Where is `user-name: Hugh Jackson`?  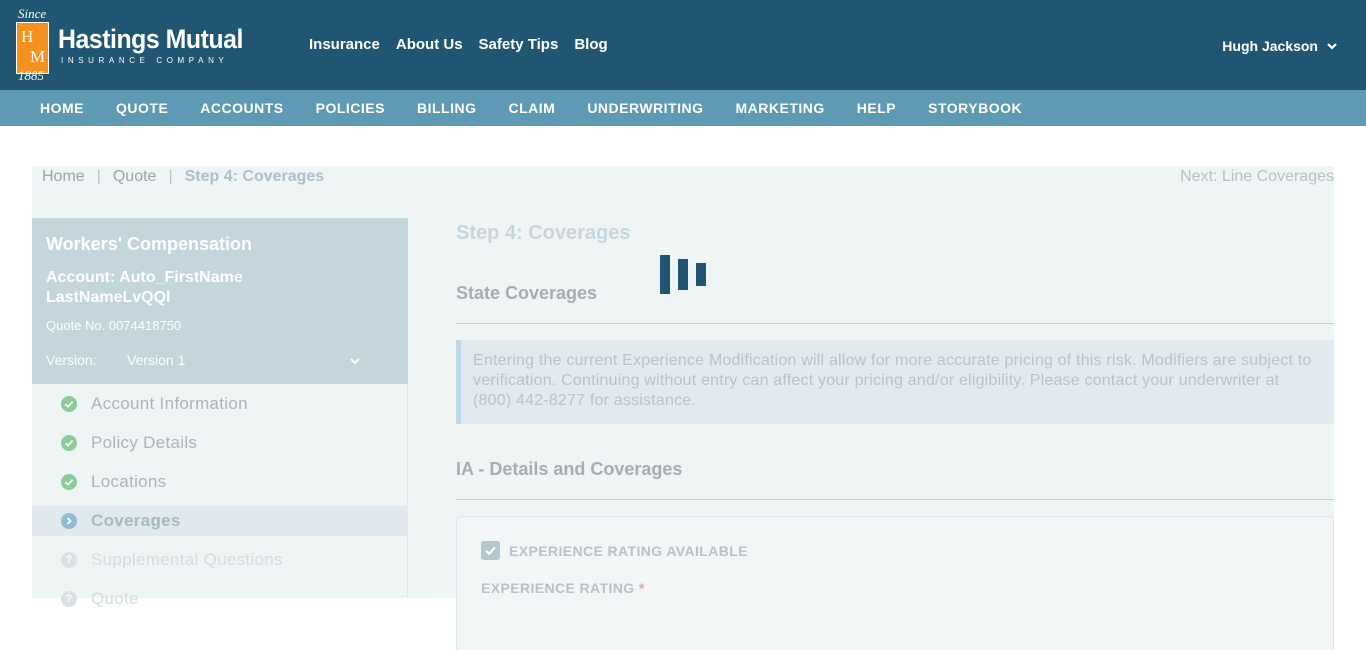 user-name: Hugh Jackson is located at coordinates (1270, 46).